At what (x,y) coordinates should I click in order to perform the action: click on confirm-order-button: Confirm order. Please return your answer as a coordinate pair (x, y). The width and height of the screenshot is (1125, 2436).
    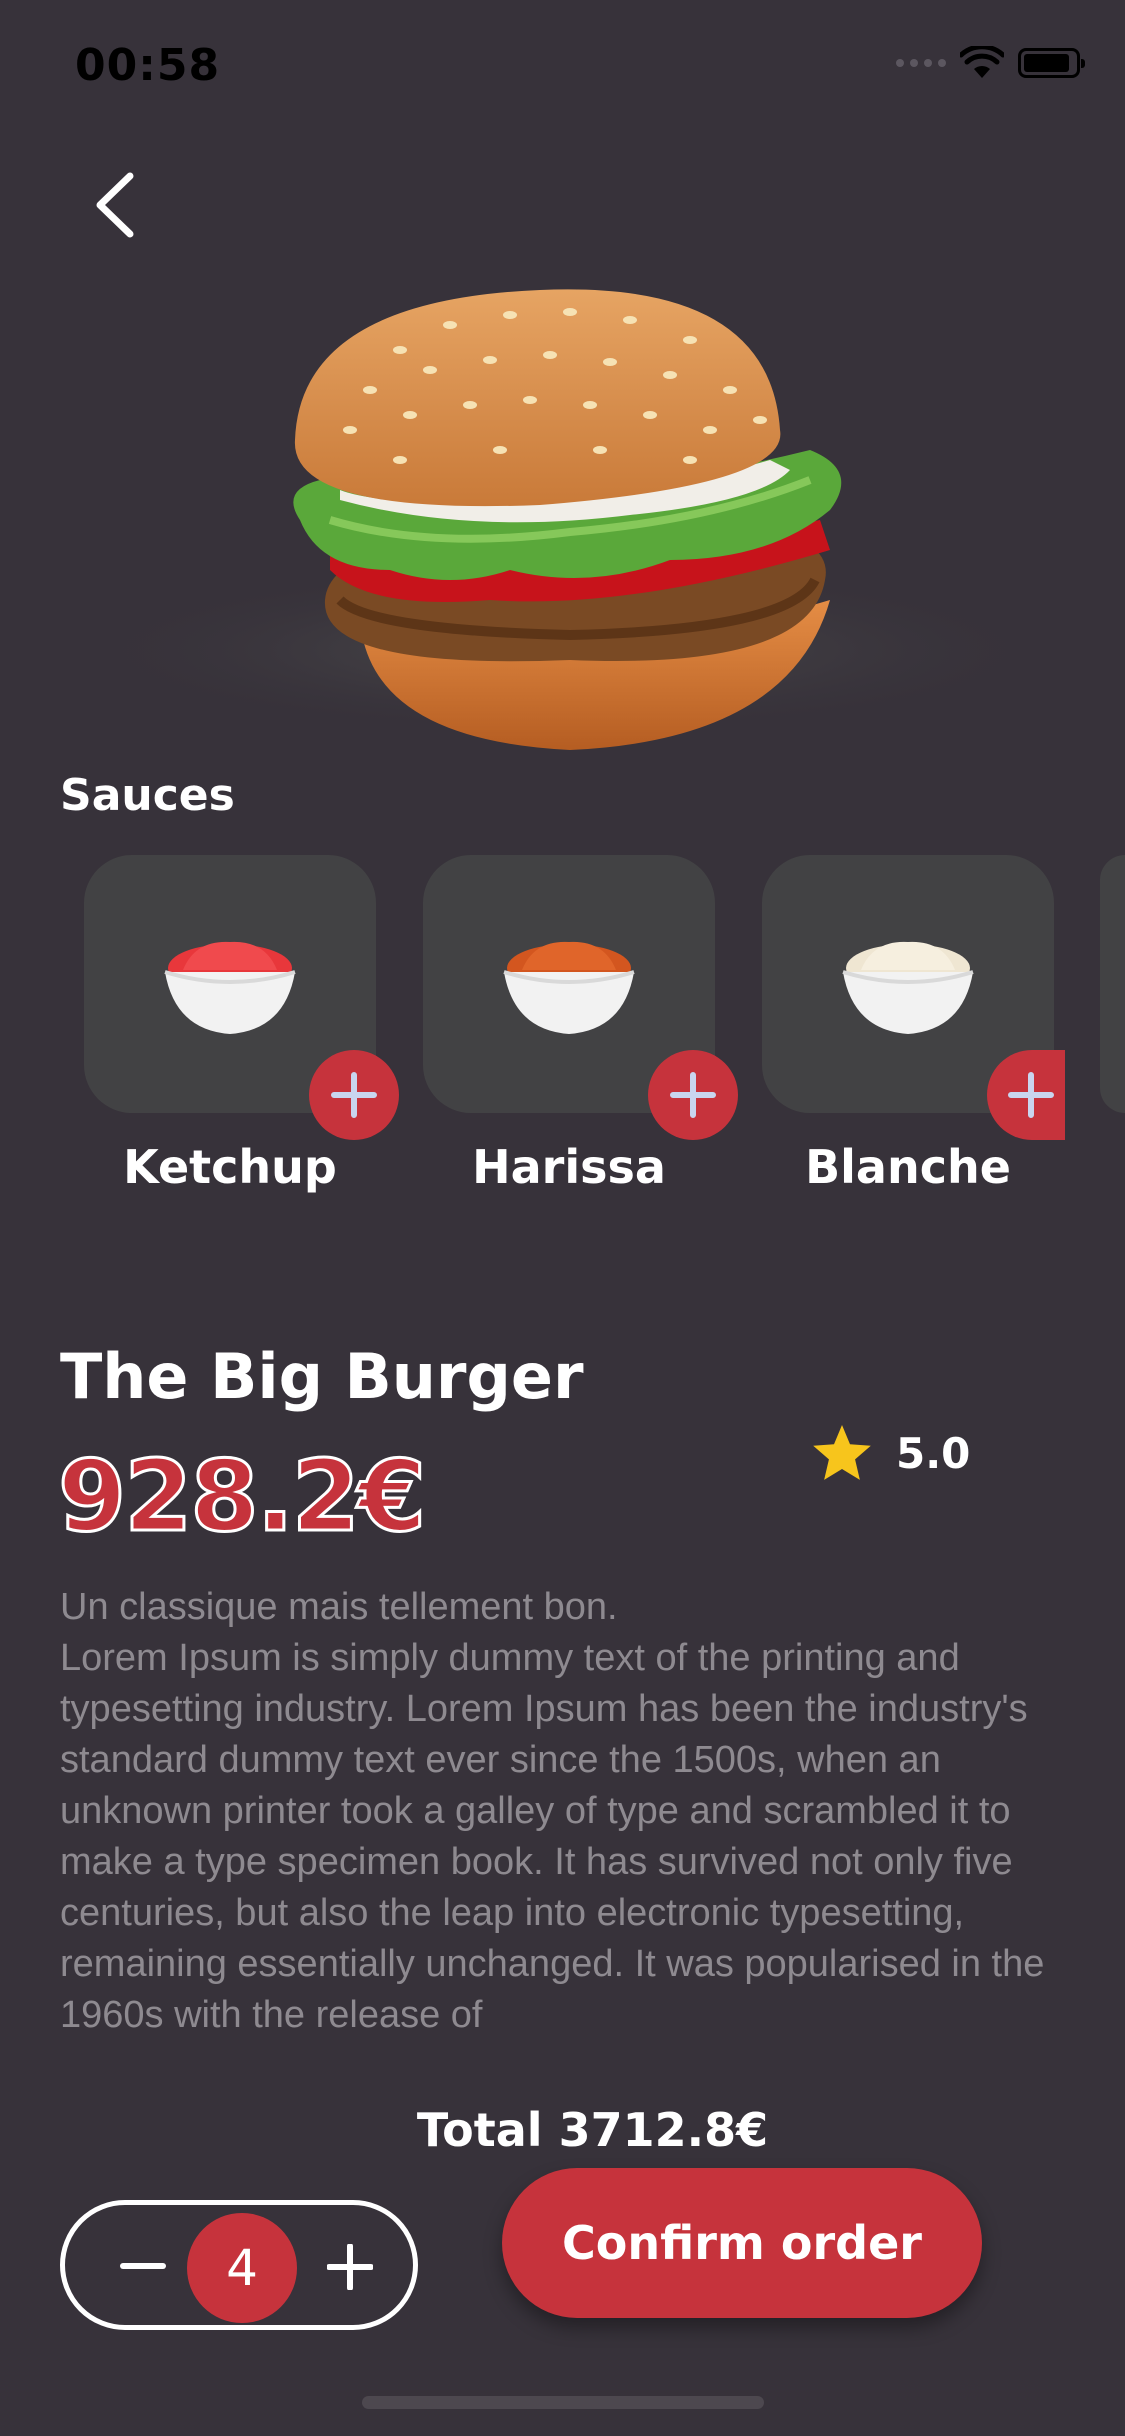
    Looking at the image, I should click on (742, 2243).